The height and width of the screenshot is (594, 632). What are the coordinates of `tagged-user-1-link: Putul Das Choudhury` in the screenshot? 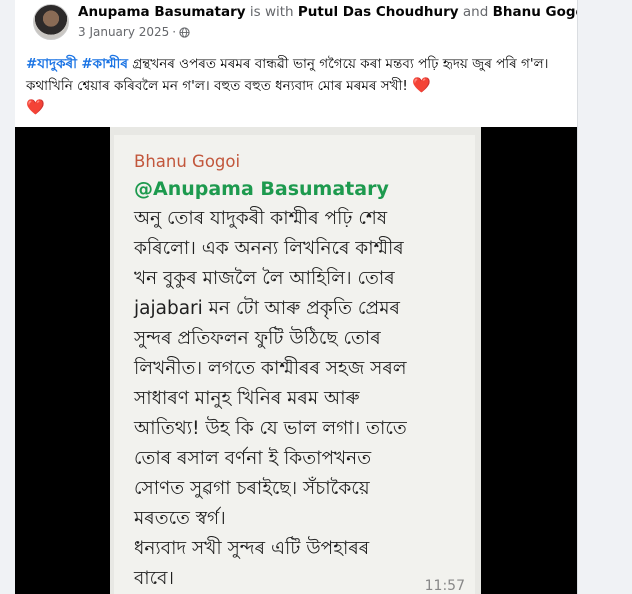 It's located at (378, 12).